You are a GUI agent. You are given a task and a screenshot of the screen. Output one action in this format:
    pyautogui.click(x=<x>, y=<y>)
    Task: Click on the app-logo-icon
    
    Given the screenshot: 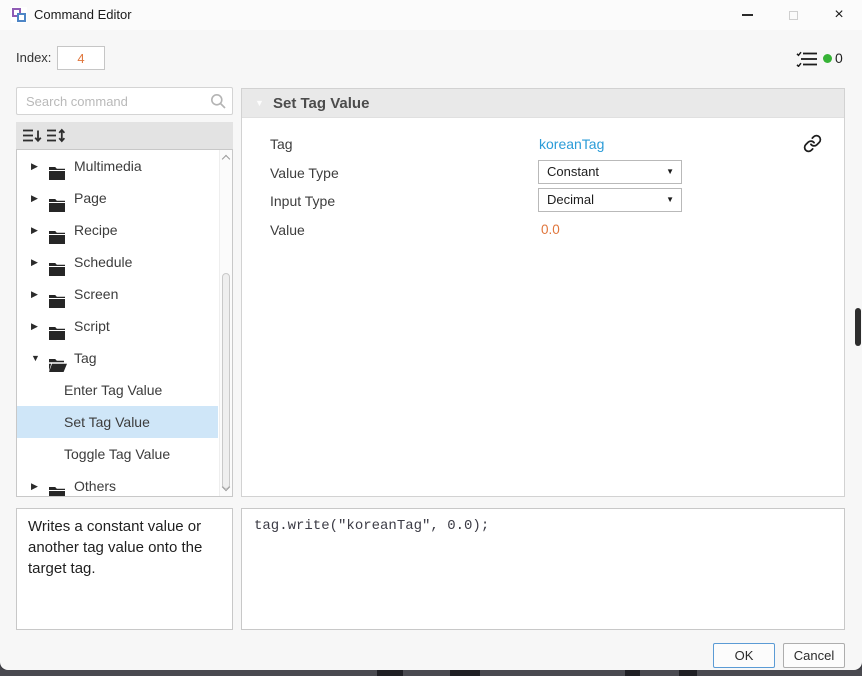 What is the action you would take?
    pyautogui.click(x=19, y=15)
    